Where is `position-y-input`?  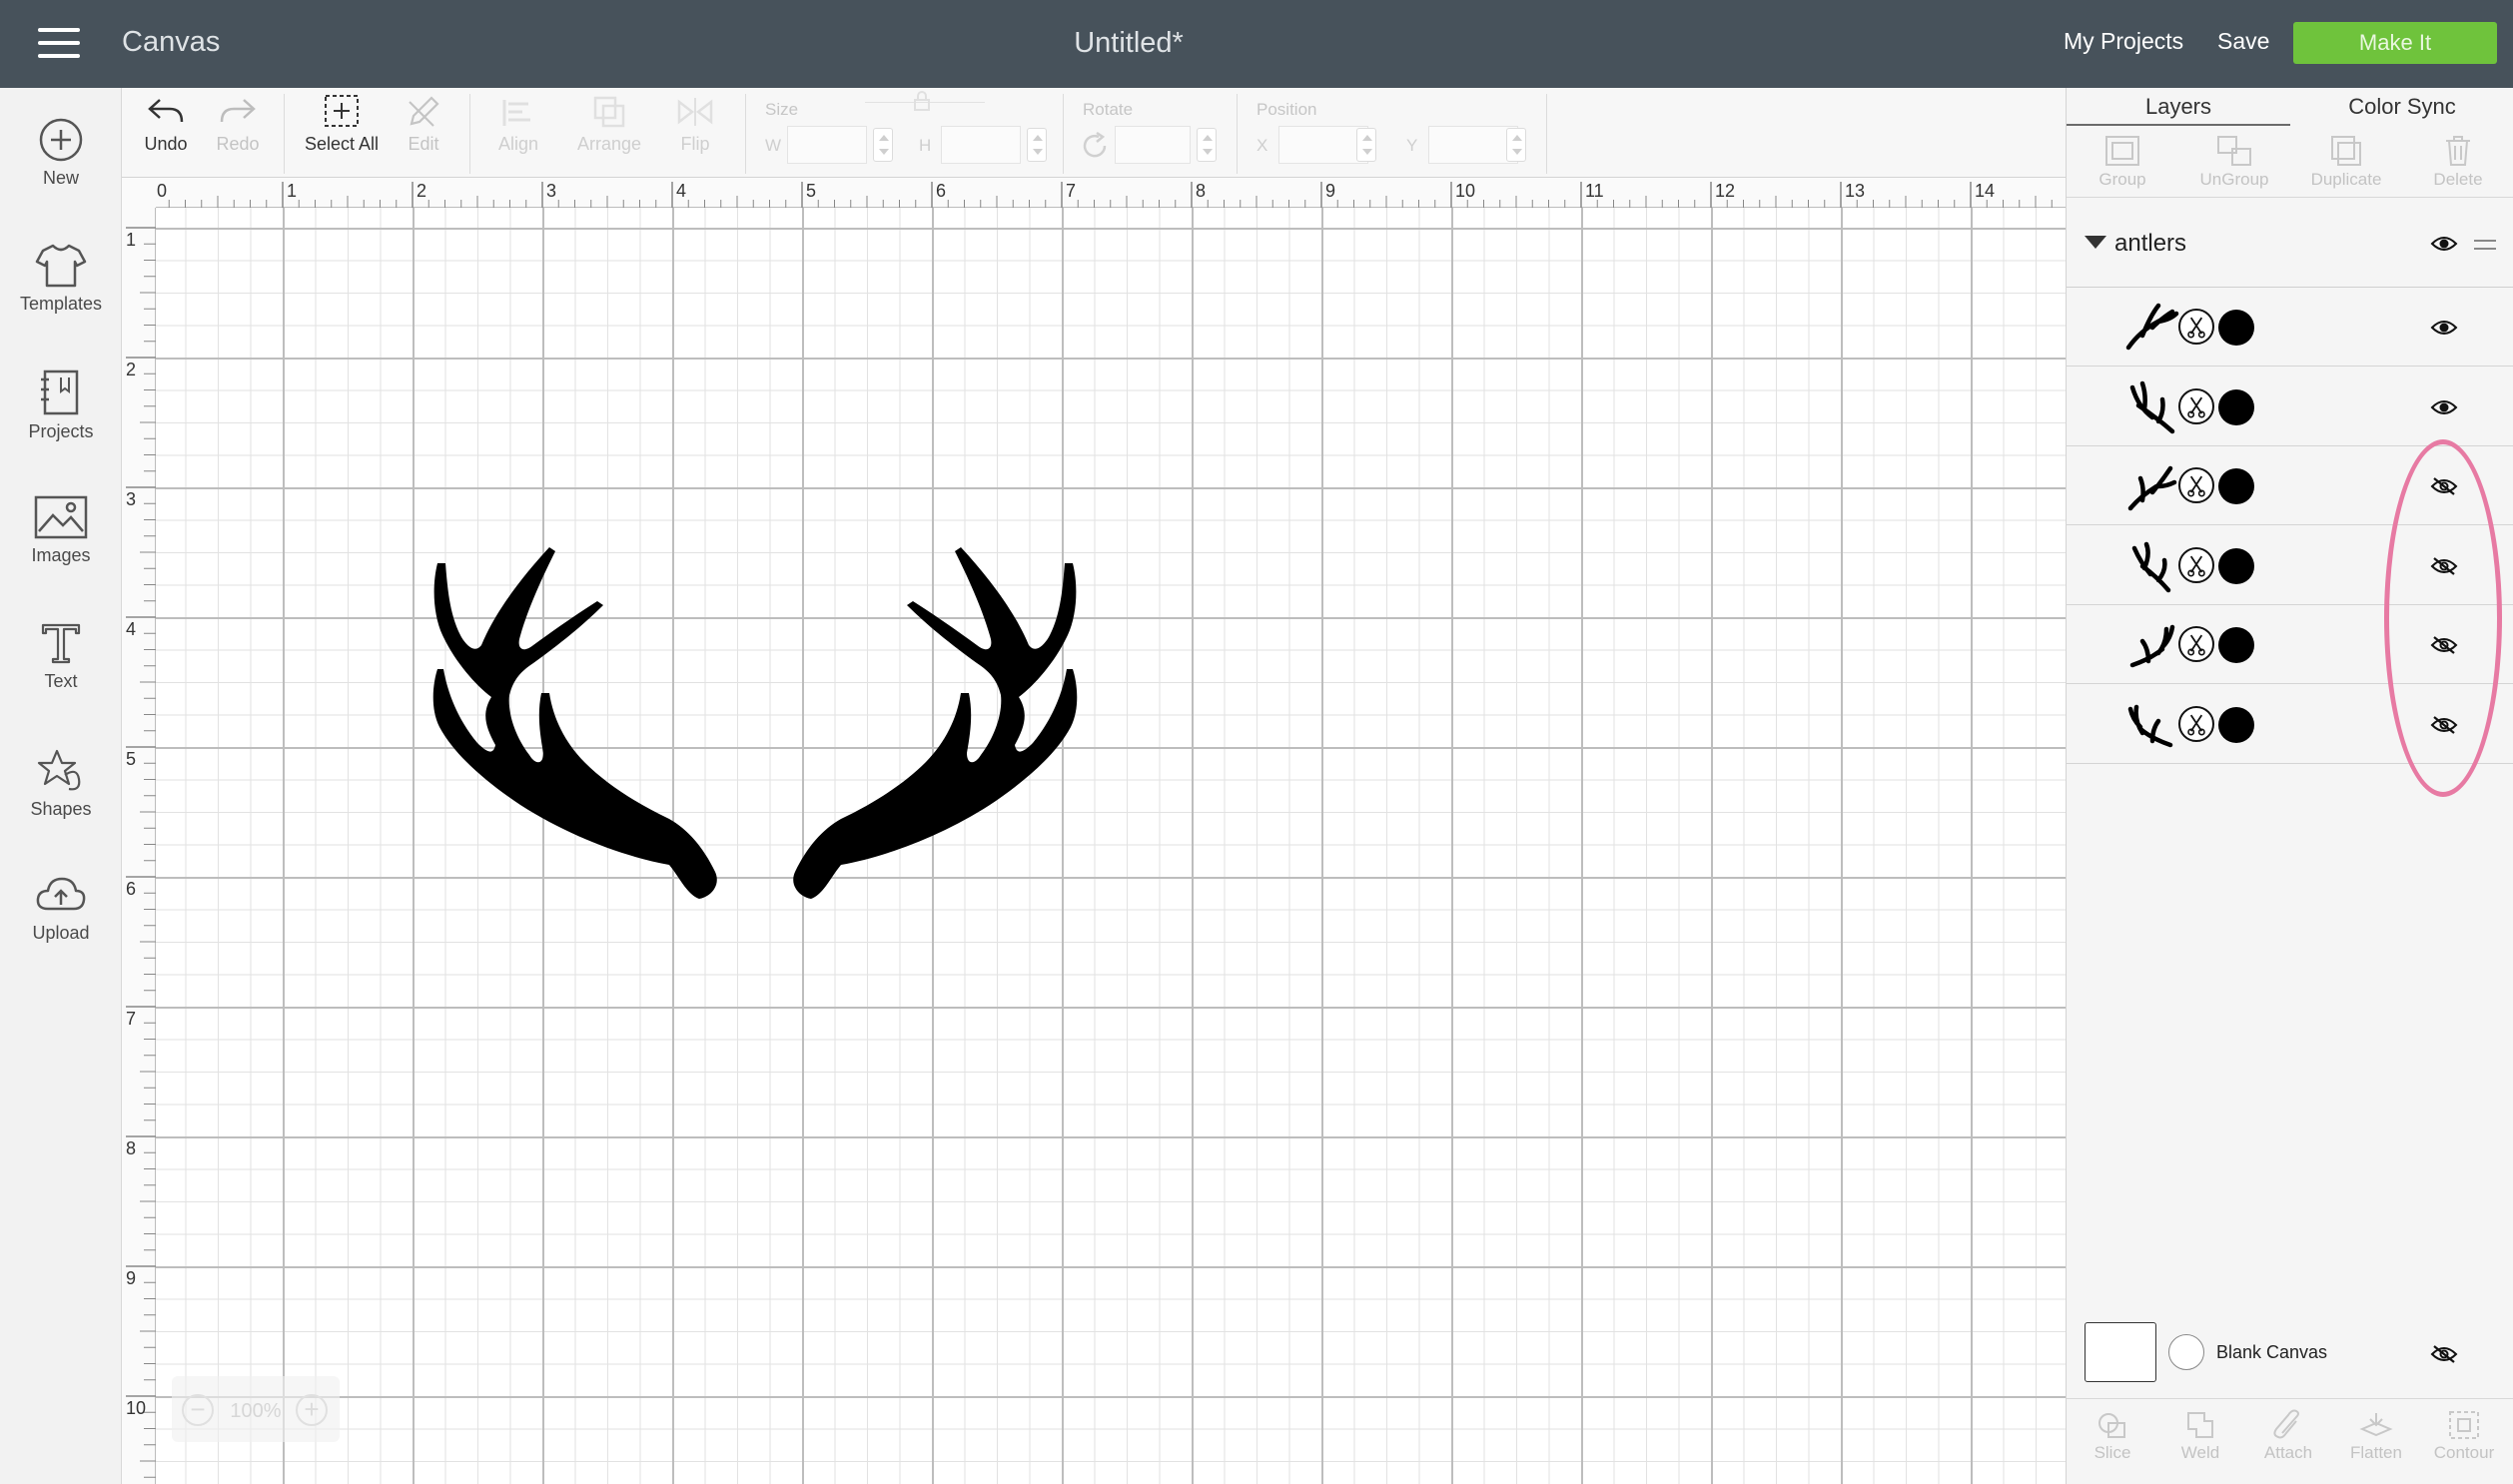 position-y-input is located at coordinates (1473, 145).